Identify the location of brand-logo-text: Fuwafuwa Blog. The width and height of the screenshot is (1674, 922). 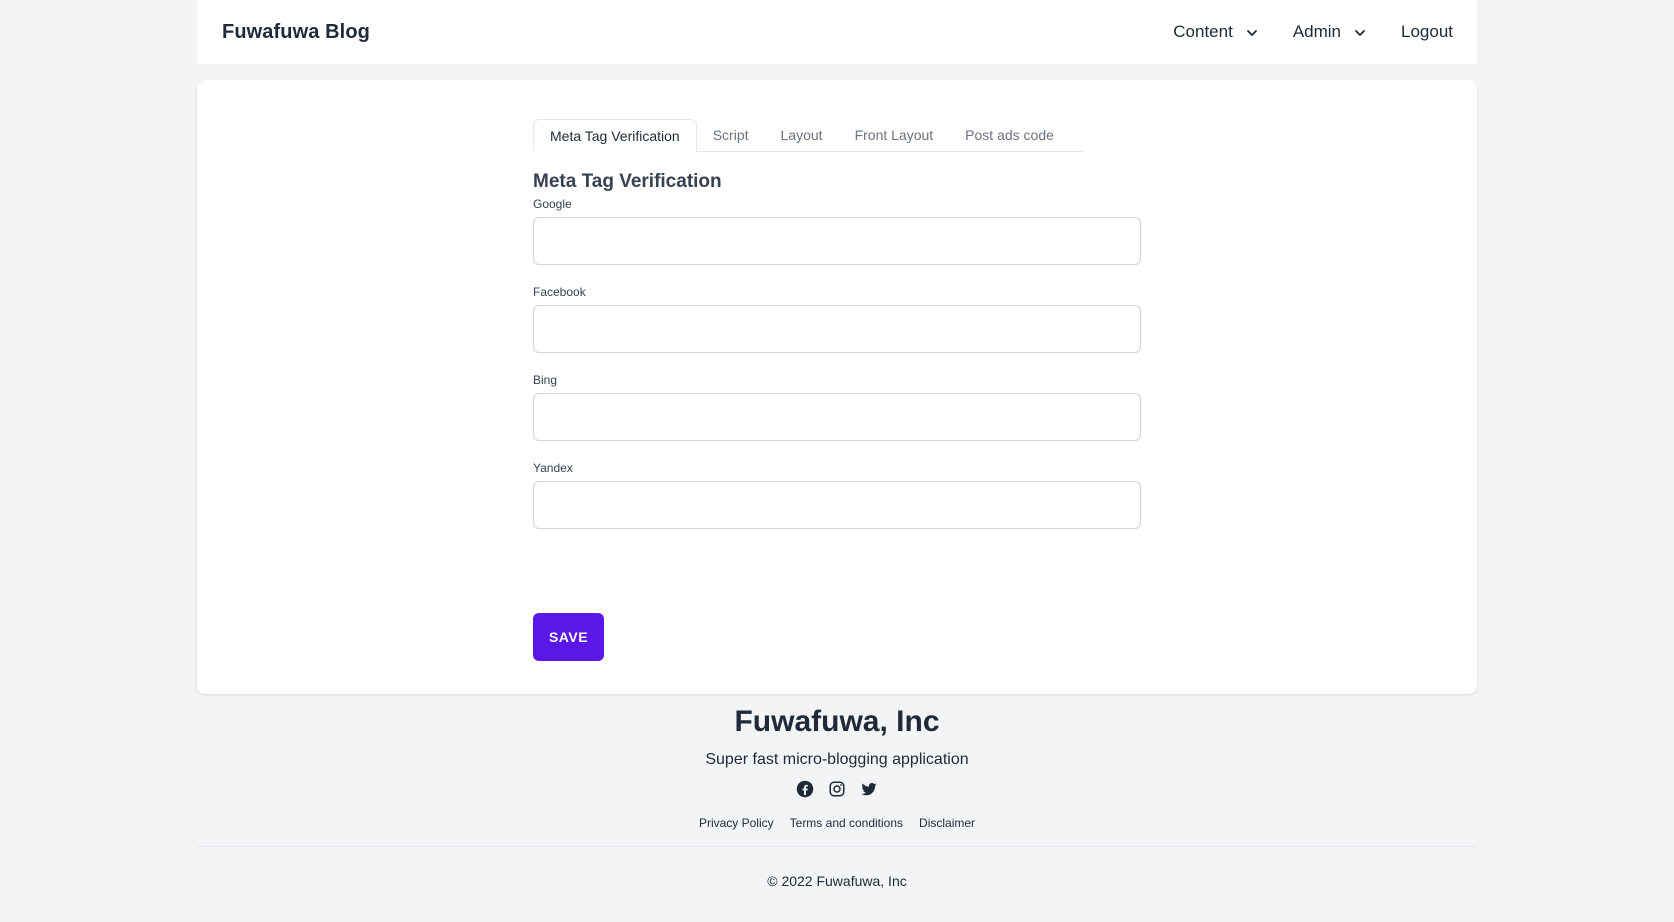
(296, 32).